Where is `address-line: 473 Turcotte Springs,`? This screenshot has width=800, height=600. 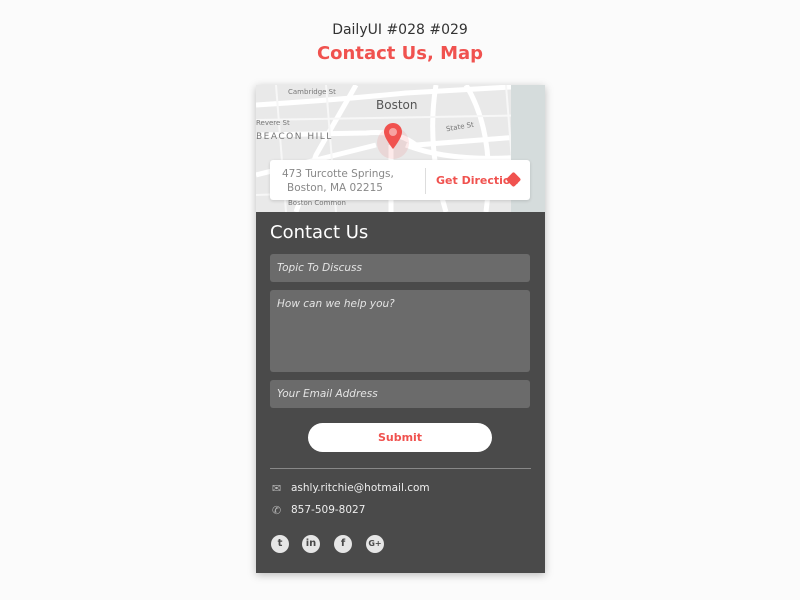
address-line: 473 Turcotte Springs, is located at coordinates (338, 174).